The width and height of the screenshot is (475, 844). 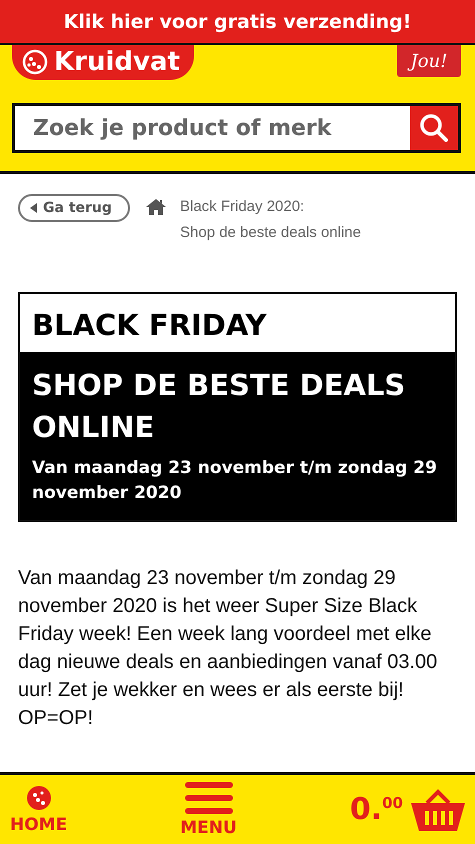 What do you see at coordinates (208, 810) in the screenshot?
I see `menu-button: MENU` at bounding box center [208, 810].